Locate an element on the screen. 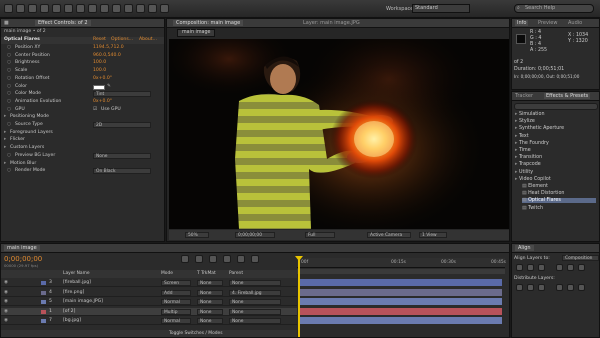  align-bottom-icon is located at coordinates (581, 267).